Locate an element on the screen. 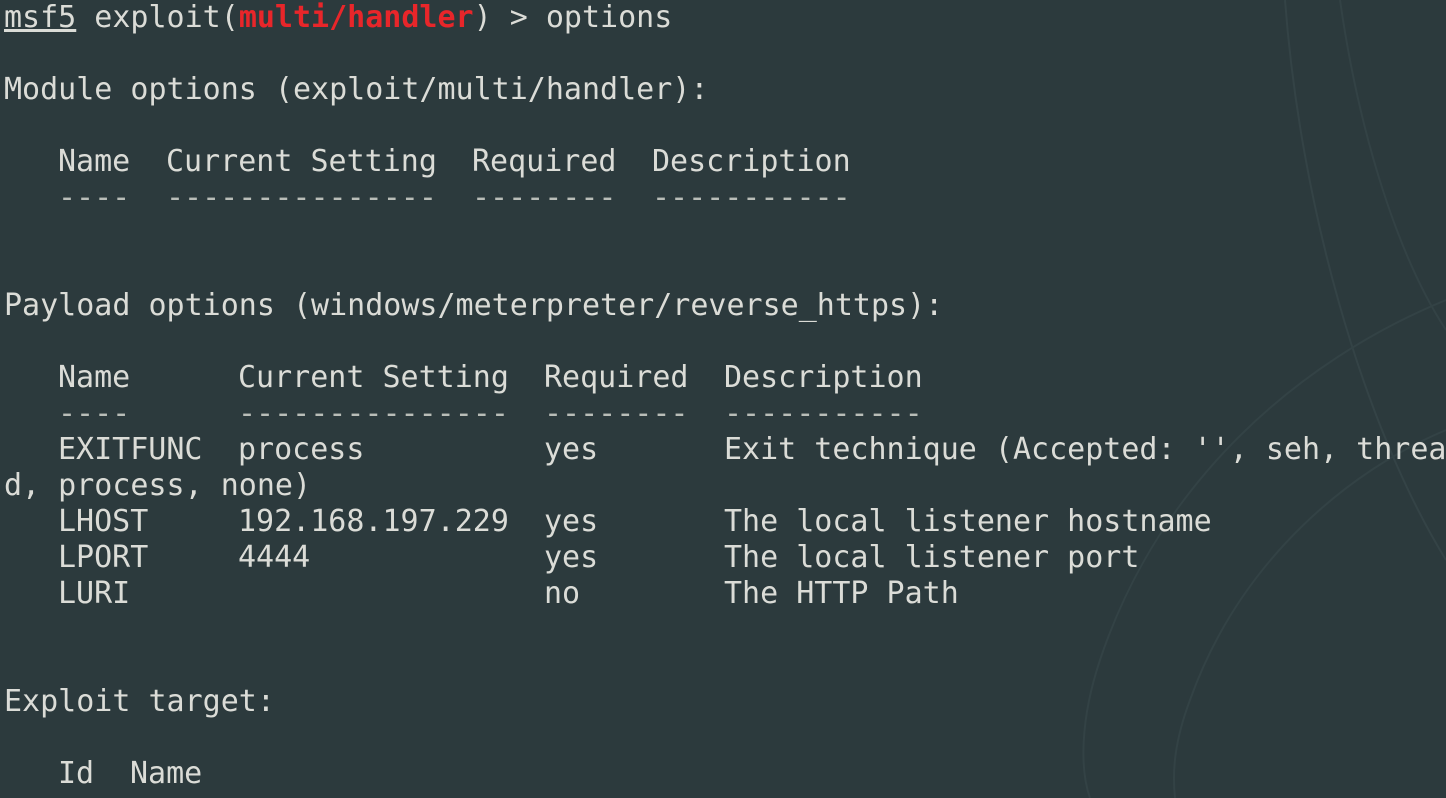 Image resolution: width=1446 pixels, height=798 pixels. option-required: no is located at coordinates (562, 593).